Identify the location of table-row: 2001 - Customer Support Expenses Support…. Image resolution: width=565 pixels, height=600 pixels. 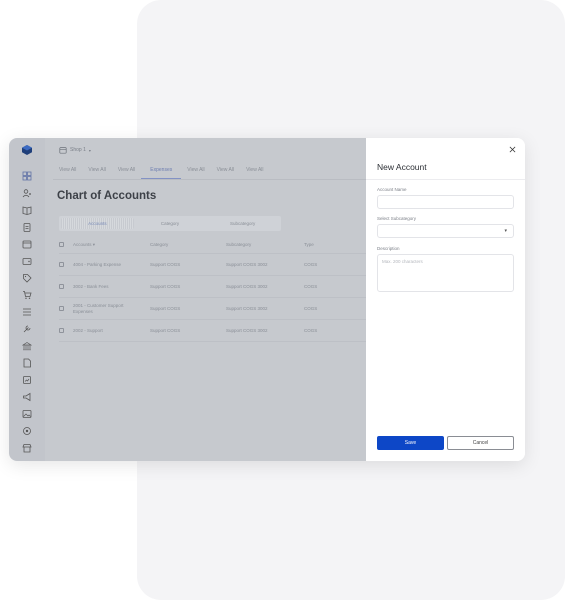
(212, 309).